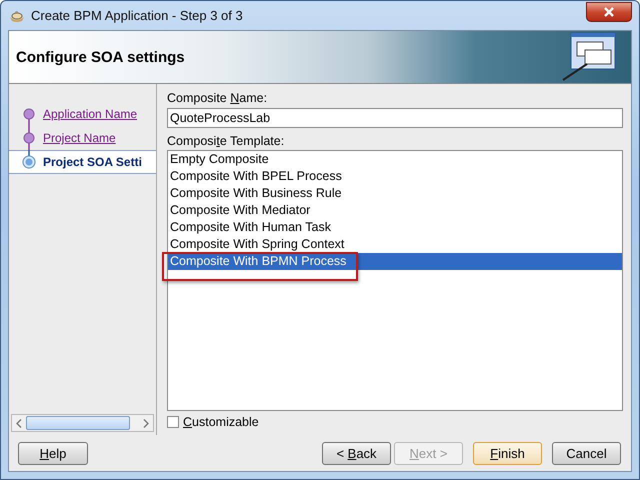  Describe the element at coordinates (17, 15) in the screenshot. I see `cup-icon` at that location.